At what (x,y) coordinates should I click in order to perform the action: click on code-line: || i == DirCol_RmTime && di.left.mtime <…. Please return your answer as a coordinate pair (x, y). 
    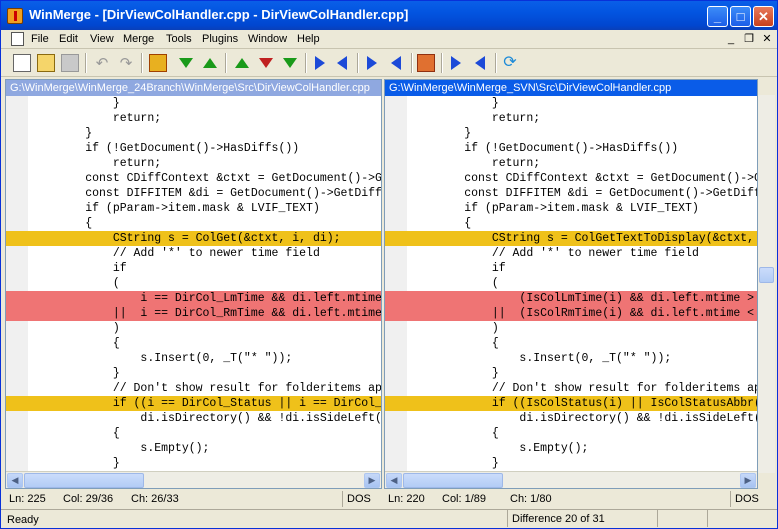
    Looking at the image, I should click on (193, 313).